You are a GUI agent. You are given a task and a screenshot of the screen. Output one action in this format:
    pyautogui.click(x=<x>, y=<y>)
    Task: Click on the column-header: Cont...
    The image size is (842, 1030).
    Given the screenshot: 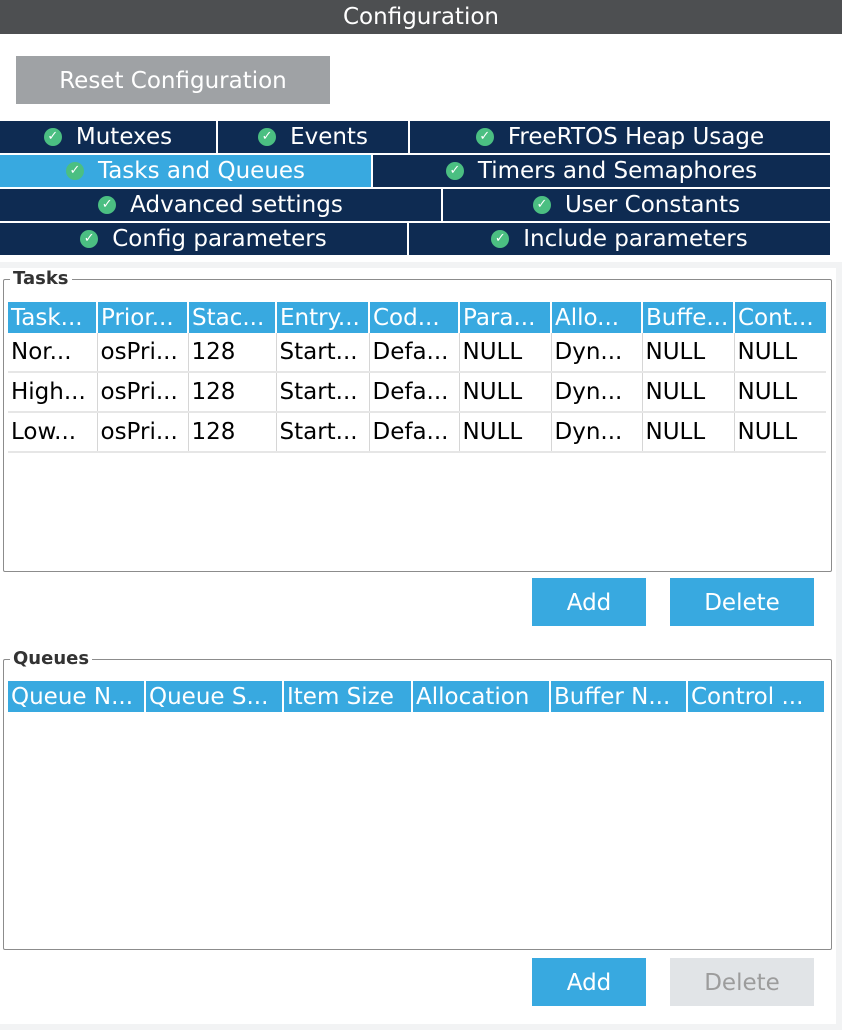 What is the action you would take?
    pyautogui.click(x=780, y=317)
    